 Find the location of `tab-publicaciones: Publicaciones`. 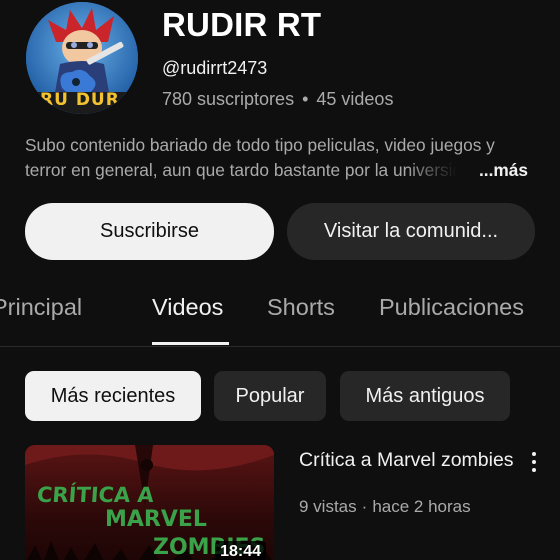

tab-publicaciones: Publicaciones is located at coordinates (451, 307).